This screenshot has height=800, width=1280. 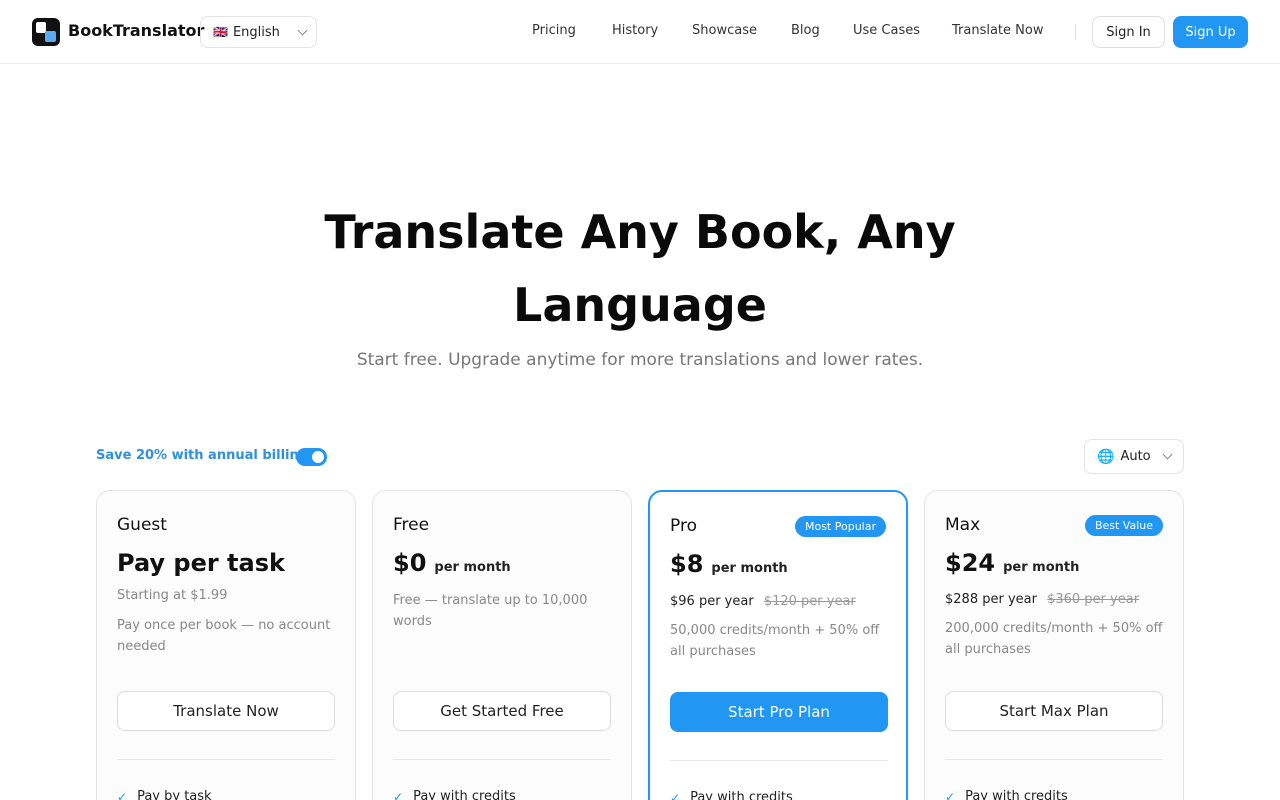 What do you see at coordinates (997, 30) in the screenshot?
I see `nav-translate-now: Translate Now` at bounding box center [997, 30].